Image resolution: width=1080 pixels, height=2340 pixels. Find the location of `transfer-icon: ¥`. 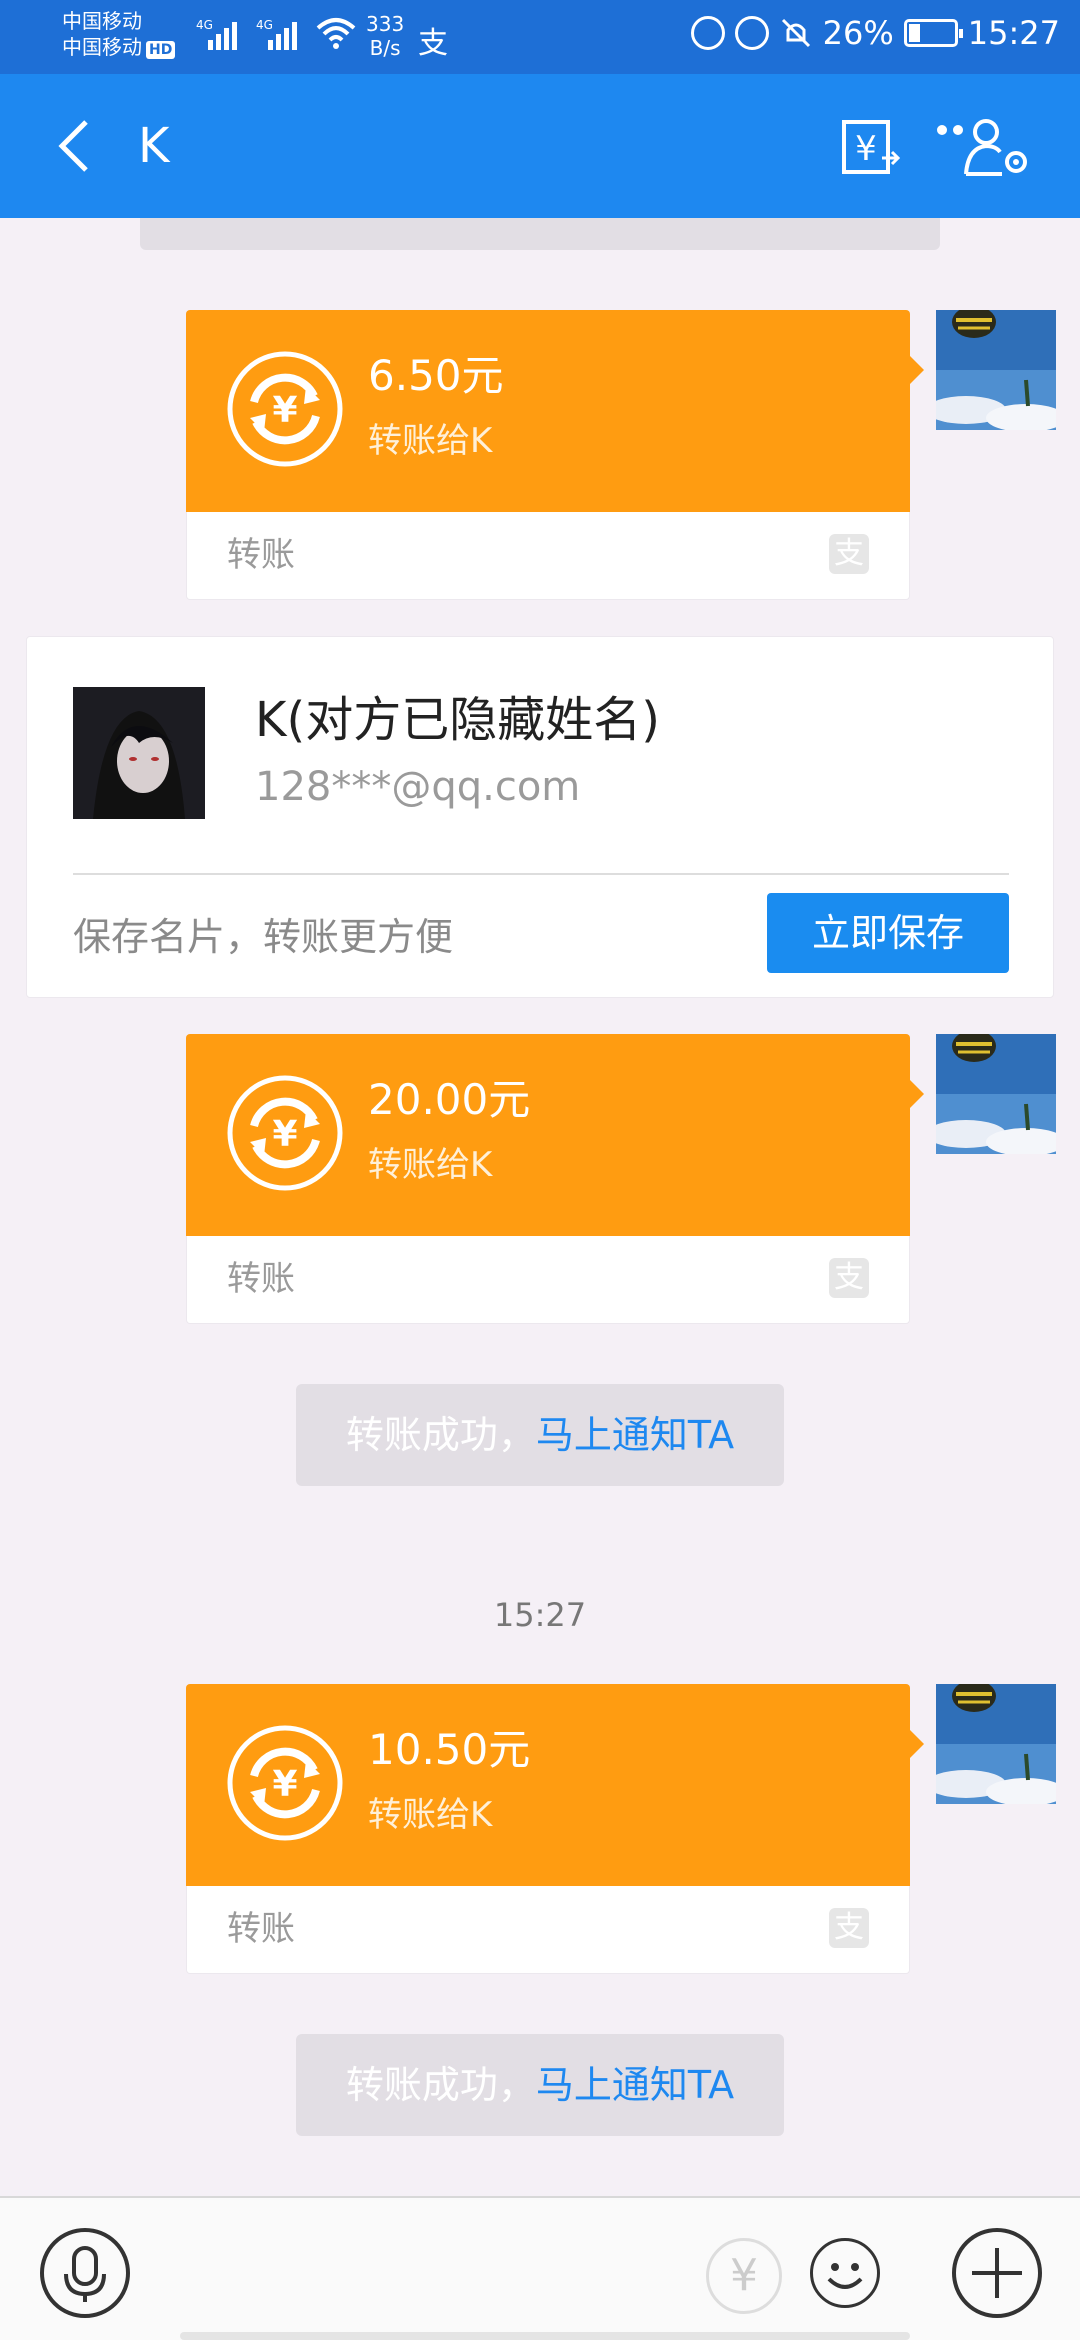

transfer-icon: ¥ is located at coordinates (744, 2276).